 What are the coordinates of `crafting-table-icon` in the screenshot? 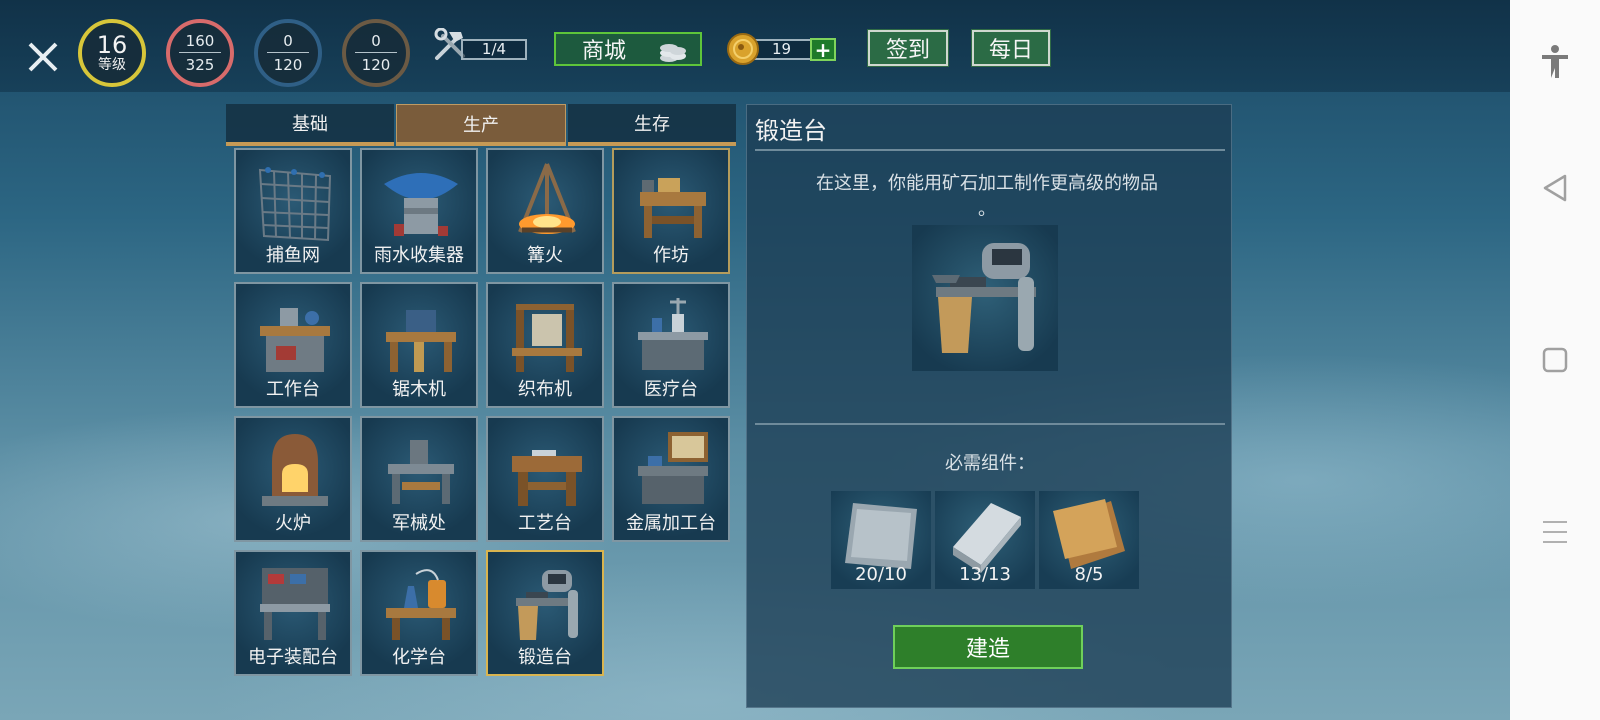 It's located at (547, 478).